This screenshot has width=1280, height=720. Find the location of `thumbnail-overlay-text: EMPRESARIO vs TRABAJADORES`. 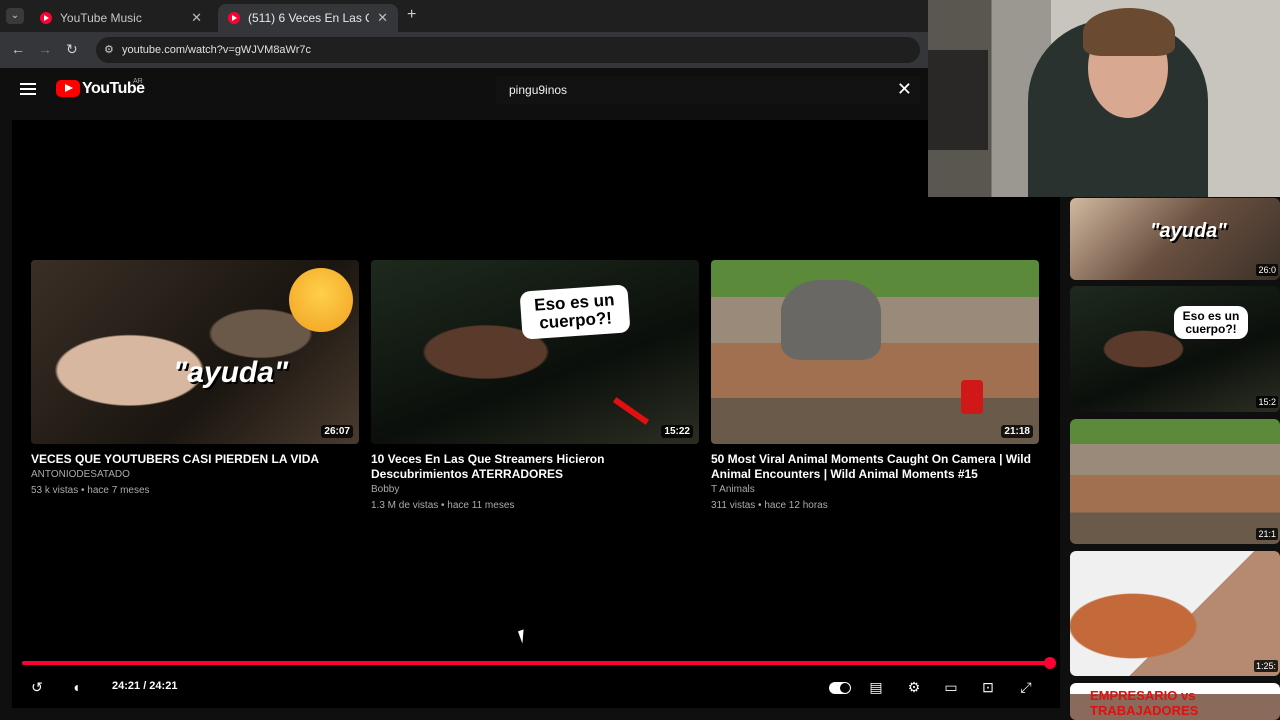

thumbnail-overlay-text: EMPRESARIO vs TRABAJADORES is located at coordinates (1144, 703).